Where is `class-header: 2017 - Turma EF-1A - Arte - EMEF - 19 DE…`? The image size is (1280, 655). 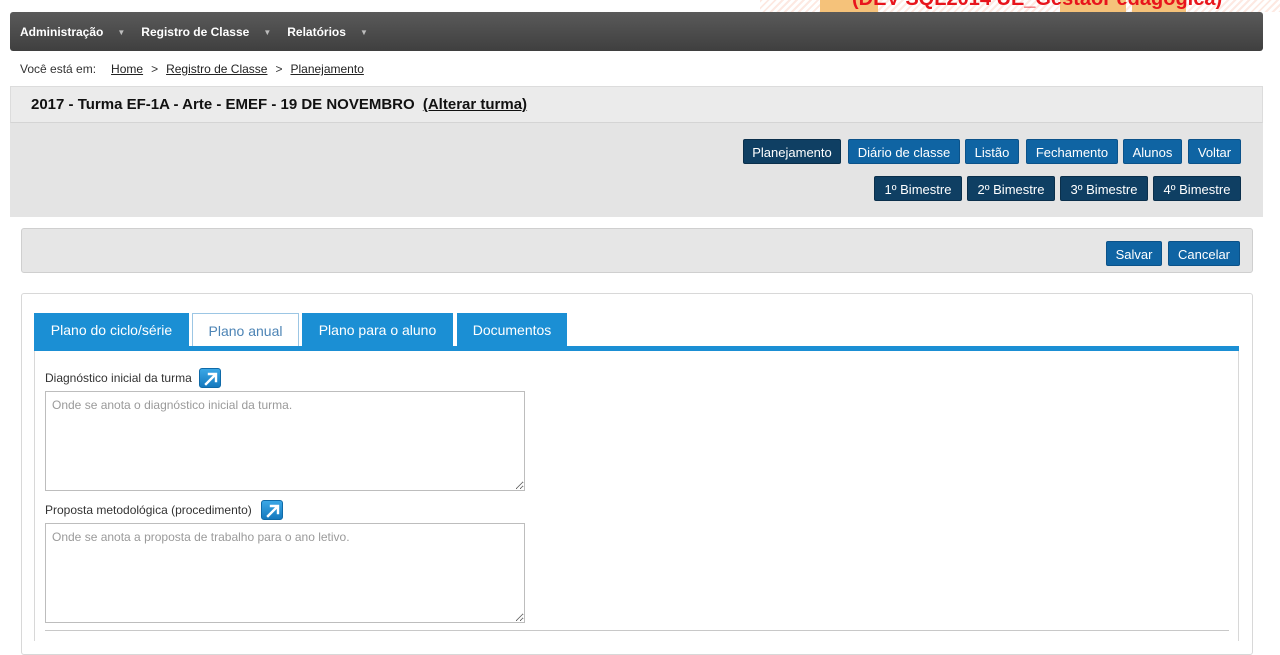
class-header: 2017 - Turma EF-1A - Arte - EMEF - 19 DE… is located at coordinates (636, 104).